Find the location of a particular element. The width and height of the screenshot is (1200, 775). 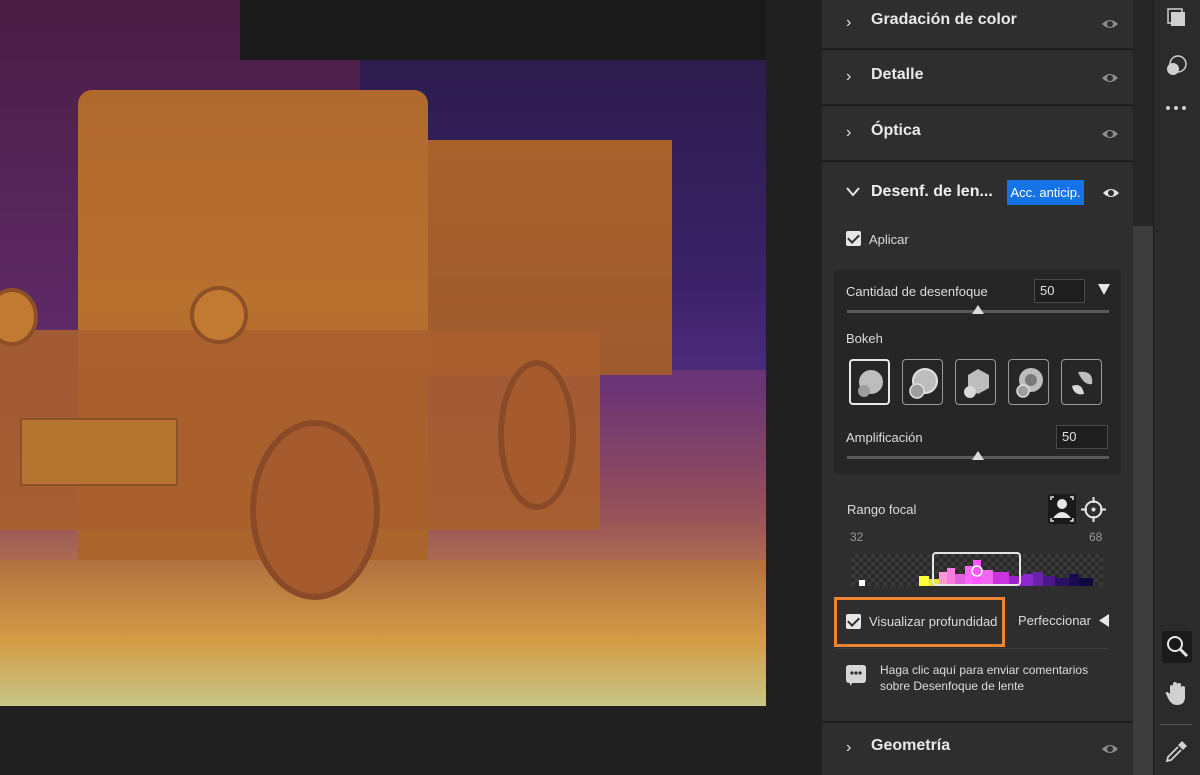

comment-icon is located at coordinates (856, 675).